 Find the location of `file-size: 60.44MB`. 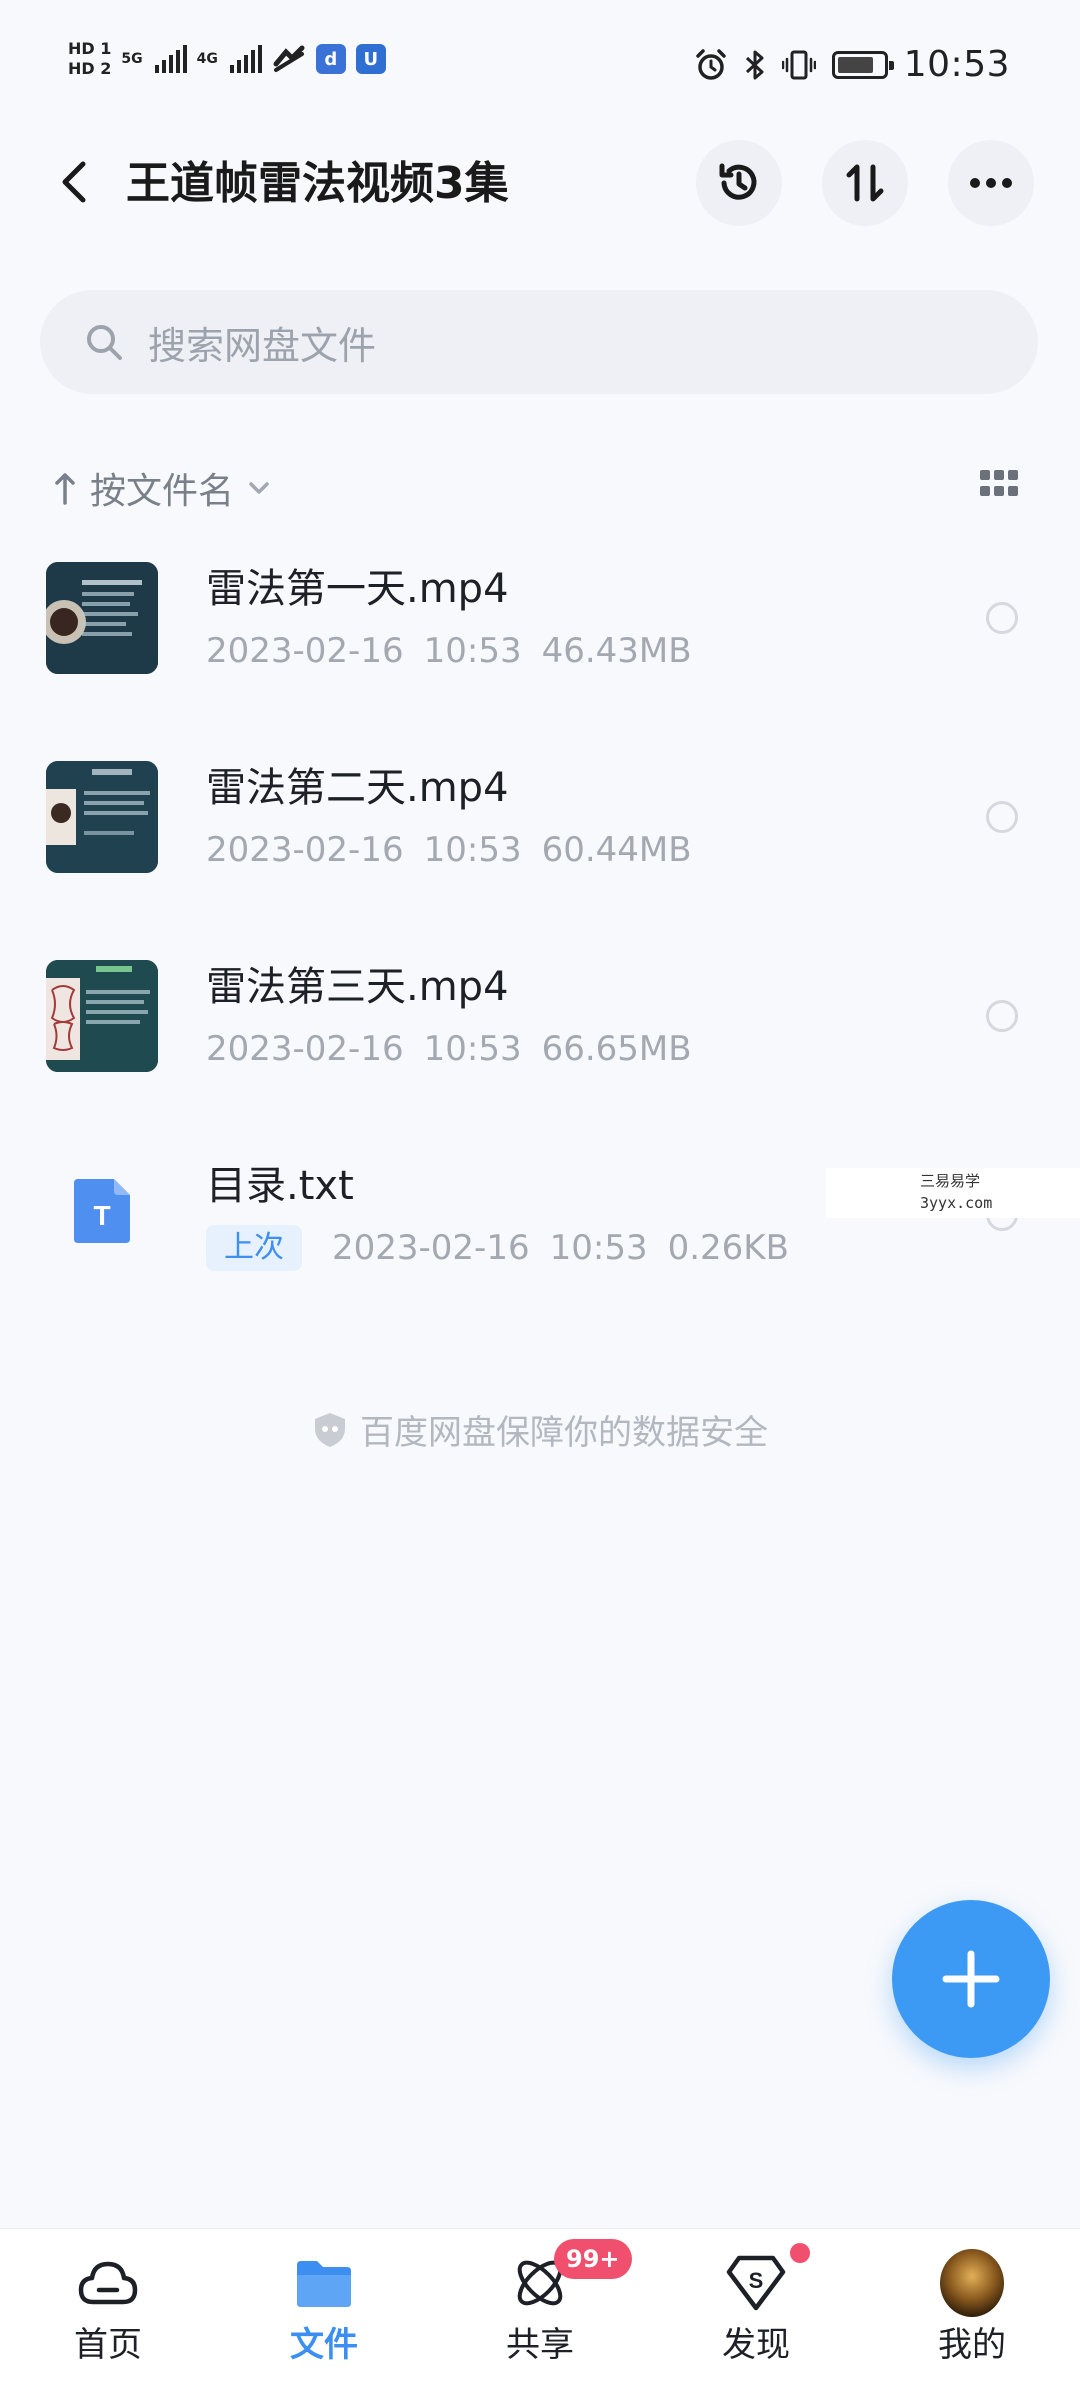

file-size: 60.44MB is located at coordinates (616, 850).